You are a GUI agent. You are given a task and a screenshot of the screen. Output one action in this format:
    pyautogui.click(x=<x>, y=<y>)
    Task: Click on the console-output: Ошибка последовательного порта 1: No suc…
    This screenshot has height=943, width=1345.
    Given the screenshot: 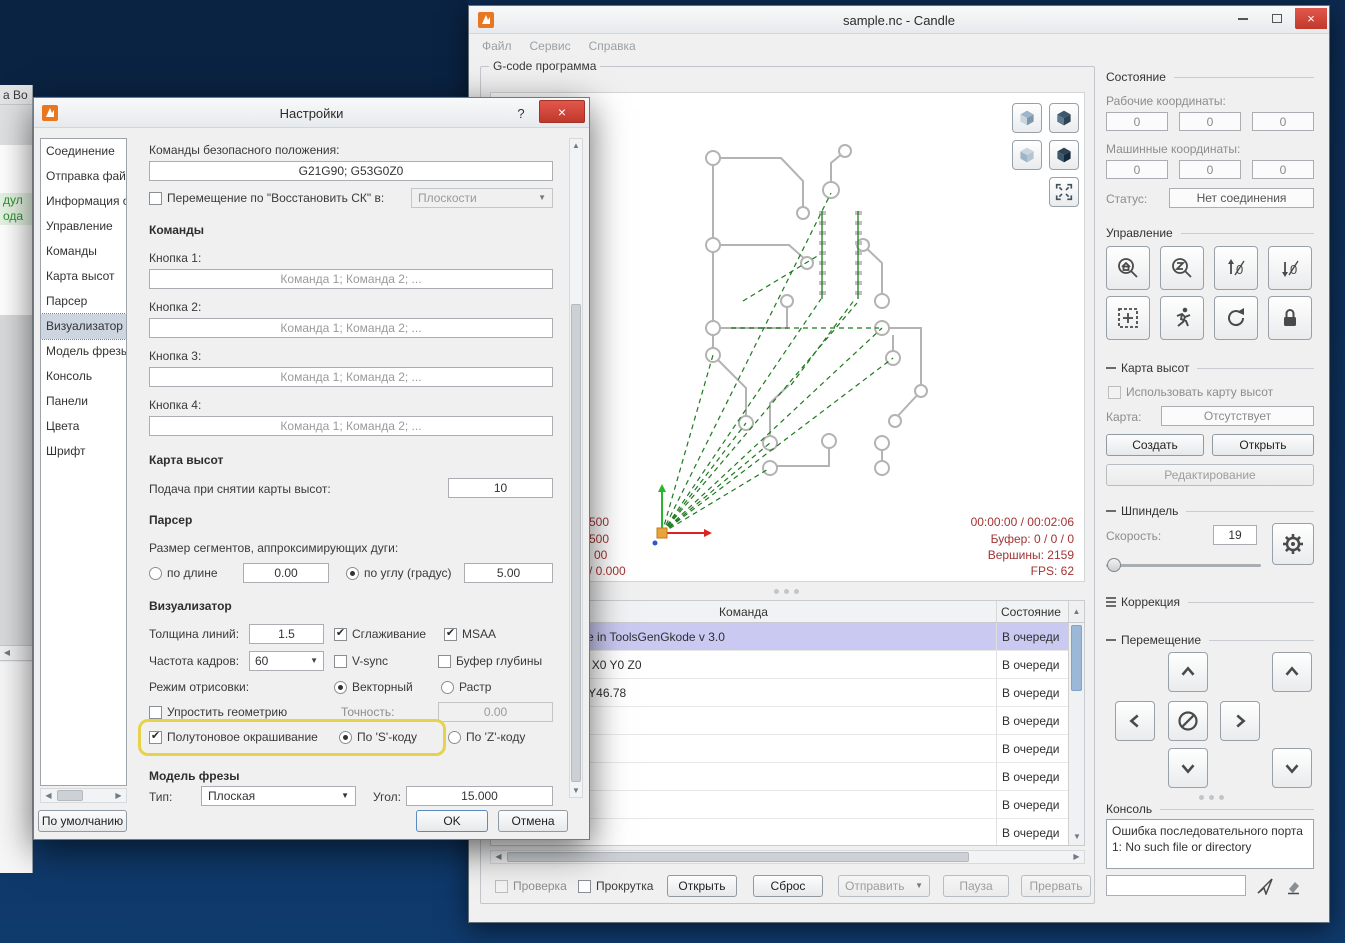 What is the action you would take?
    pyautogui.click(x=1210, y=844)
    